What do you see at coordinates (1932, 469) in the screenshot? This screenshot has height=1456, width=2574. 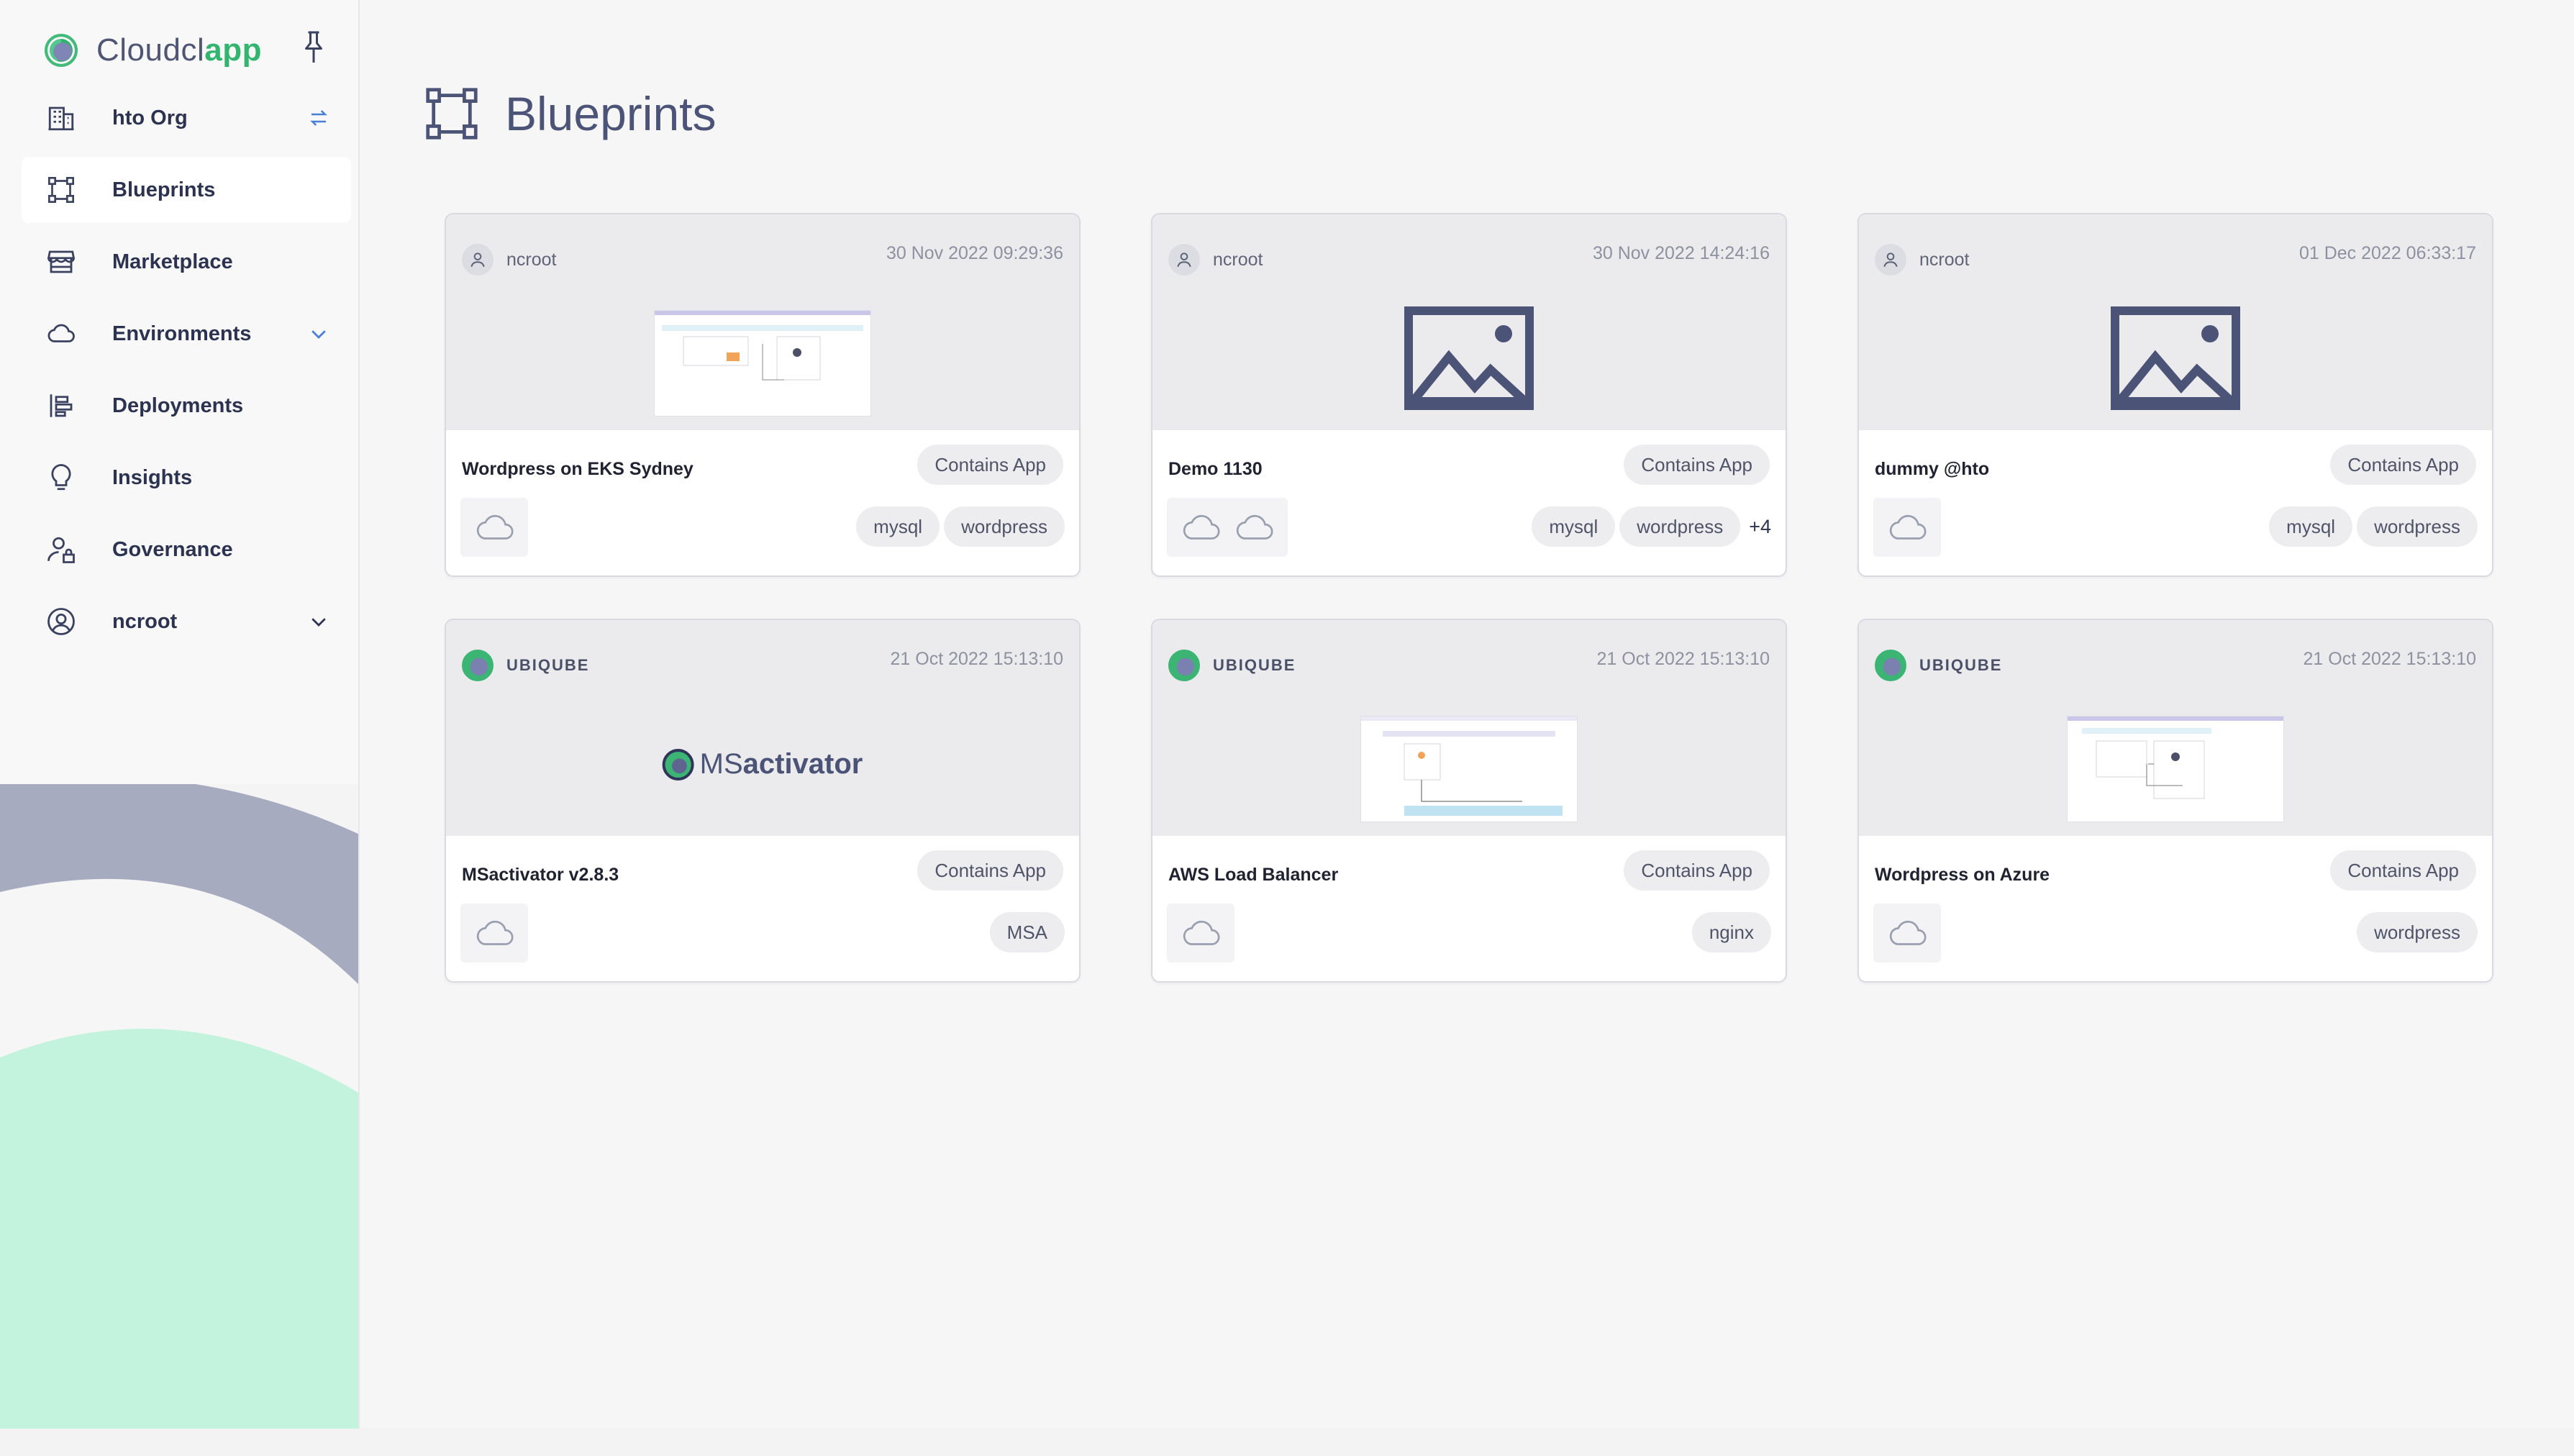 I see `card-title: dummy @hto` at bounding box center [1932, 469].